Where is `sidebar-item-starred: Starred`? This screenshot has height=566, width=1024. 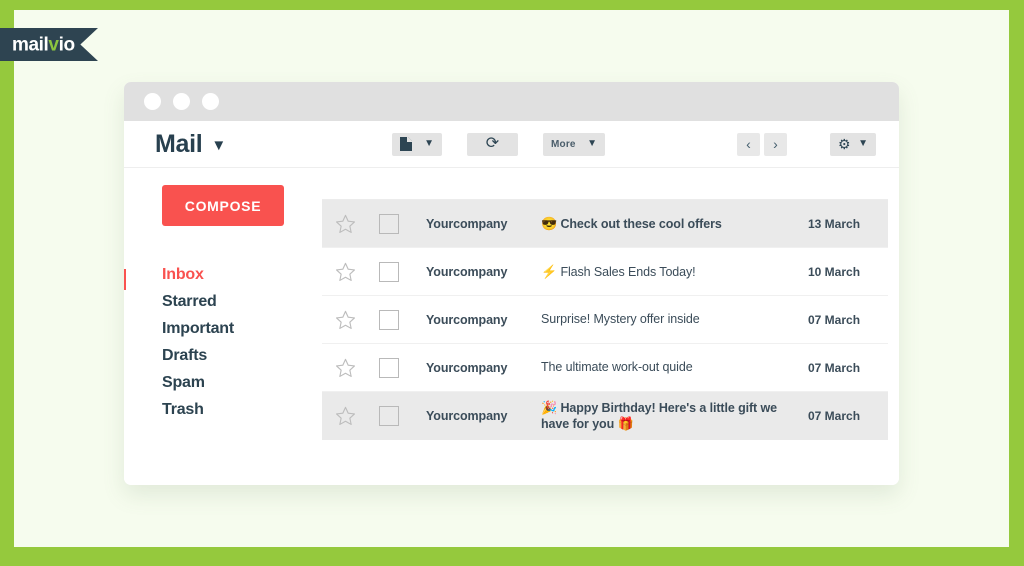 sidebar-item-starred: Starred is located at coordinates (237, 301).